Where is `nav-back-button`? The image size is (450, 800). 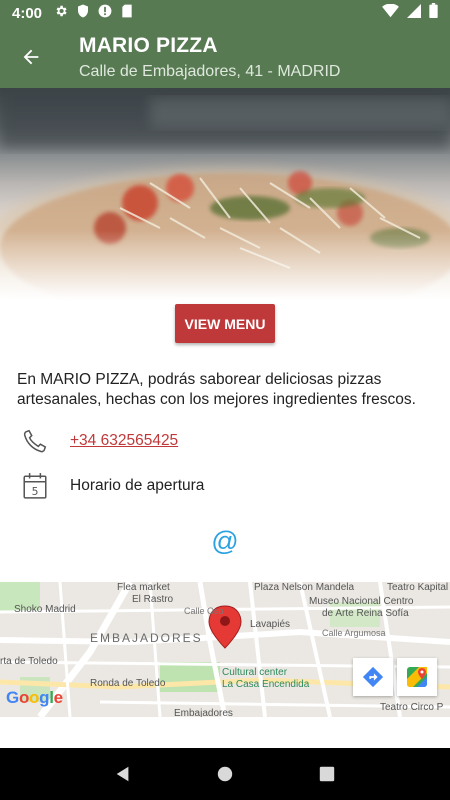 nav-back-button is located at coordinates (123, 774).